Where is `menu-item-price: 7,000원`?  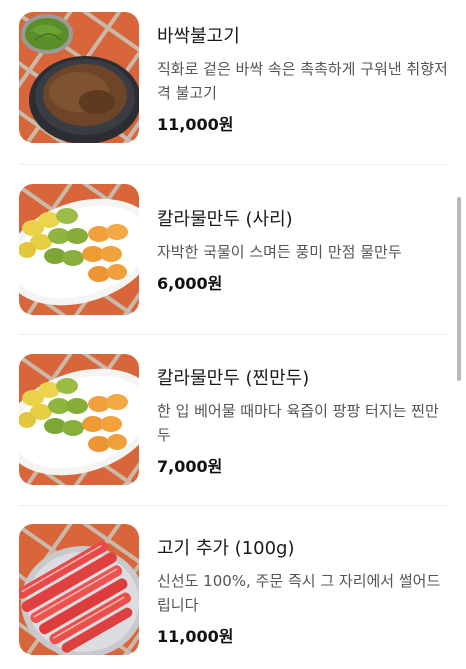 menu-item-price: 7,000원 is located at coordinates (190, 466).